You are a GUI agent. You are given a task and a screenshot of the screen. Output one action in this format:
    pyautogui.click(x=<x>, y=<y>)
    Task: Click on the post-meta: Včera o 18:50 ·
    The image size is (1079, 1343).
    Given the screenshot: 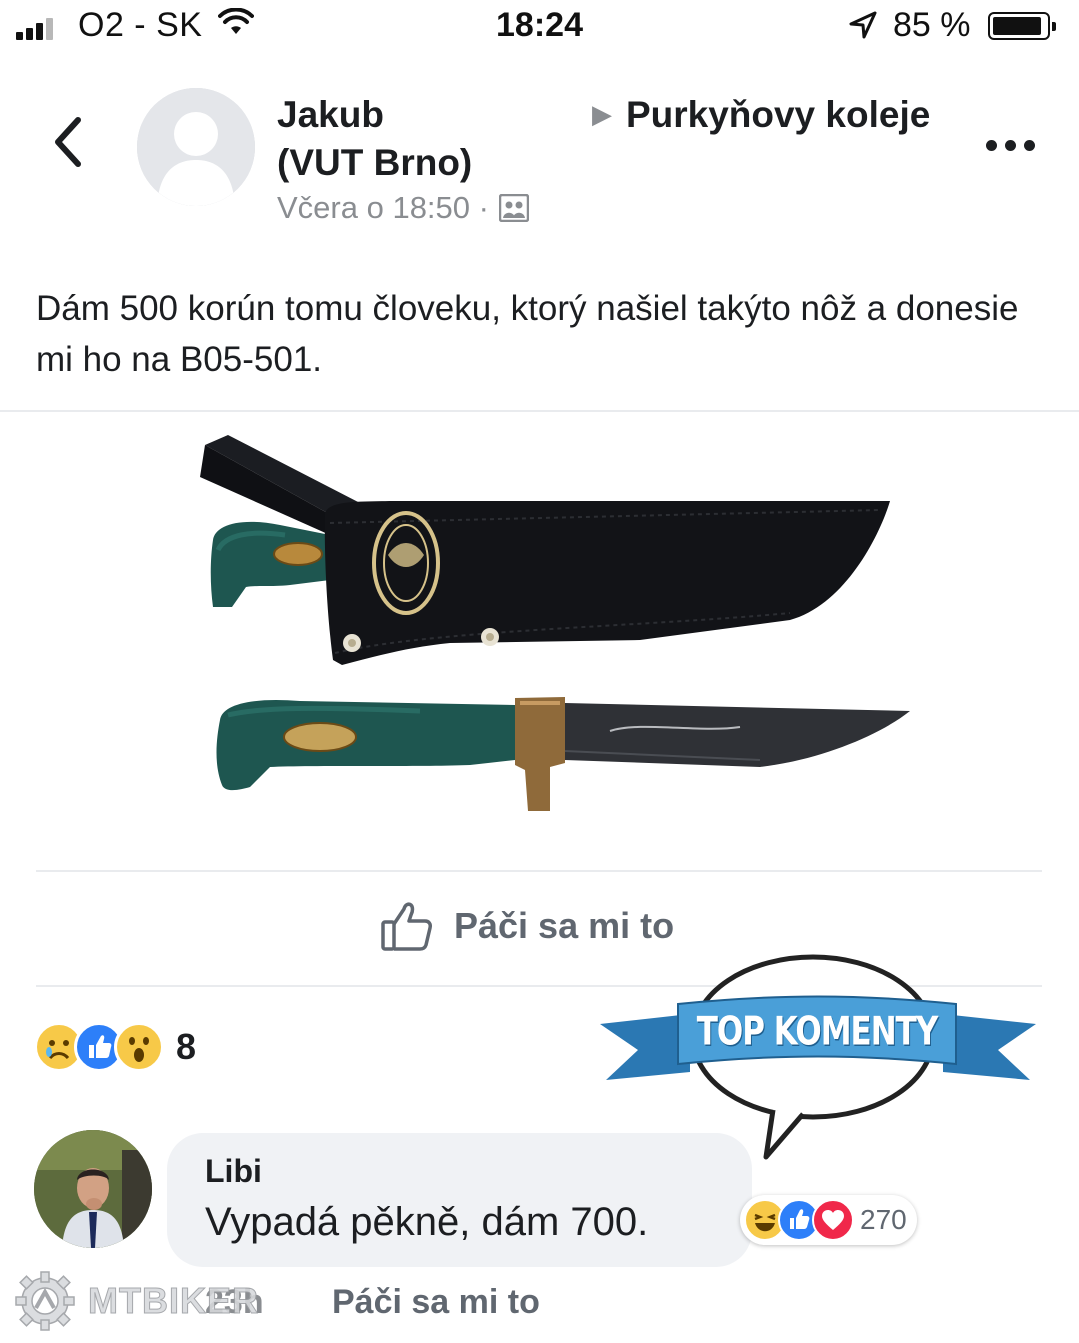 What is the action you would take?
    pyautogui.click(x=403, y=208)
    